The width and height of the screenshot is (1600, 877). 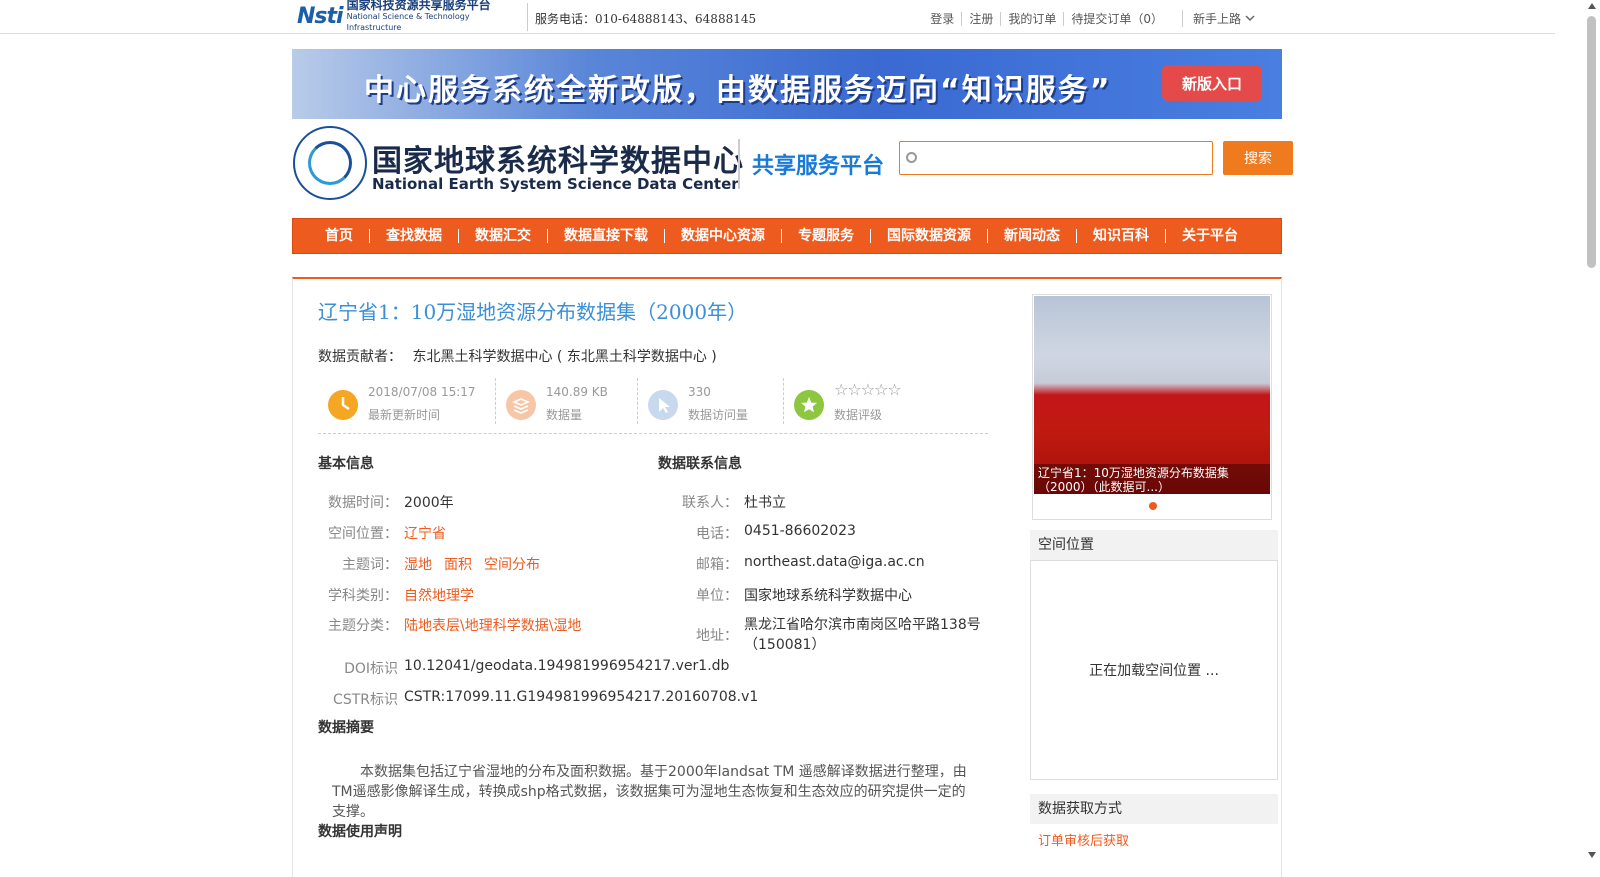 What do you see at coordinates (363, 626) in the screenshot?
I see `category-label: 主题分类：` at bounding box center [363, 626].